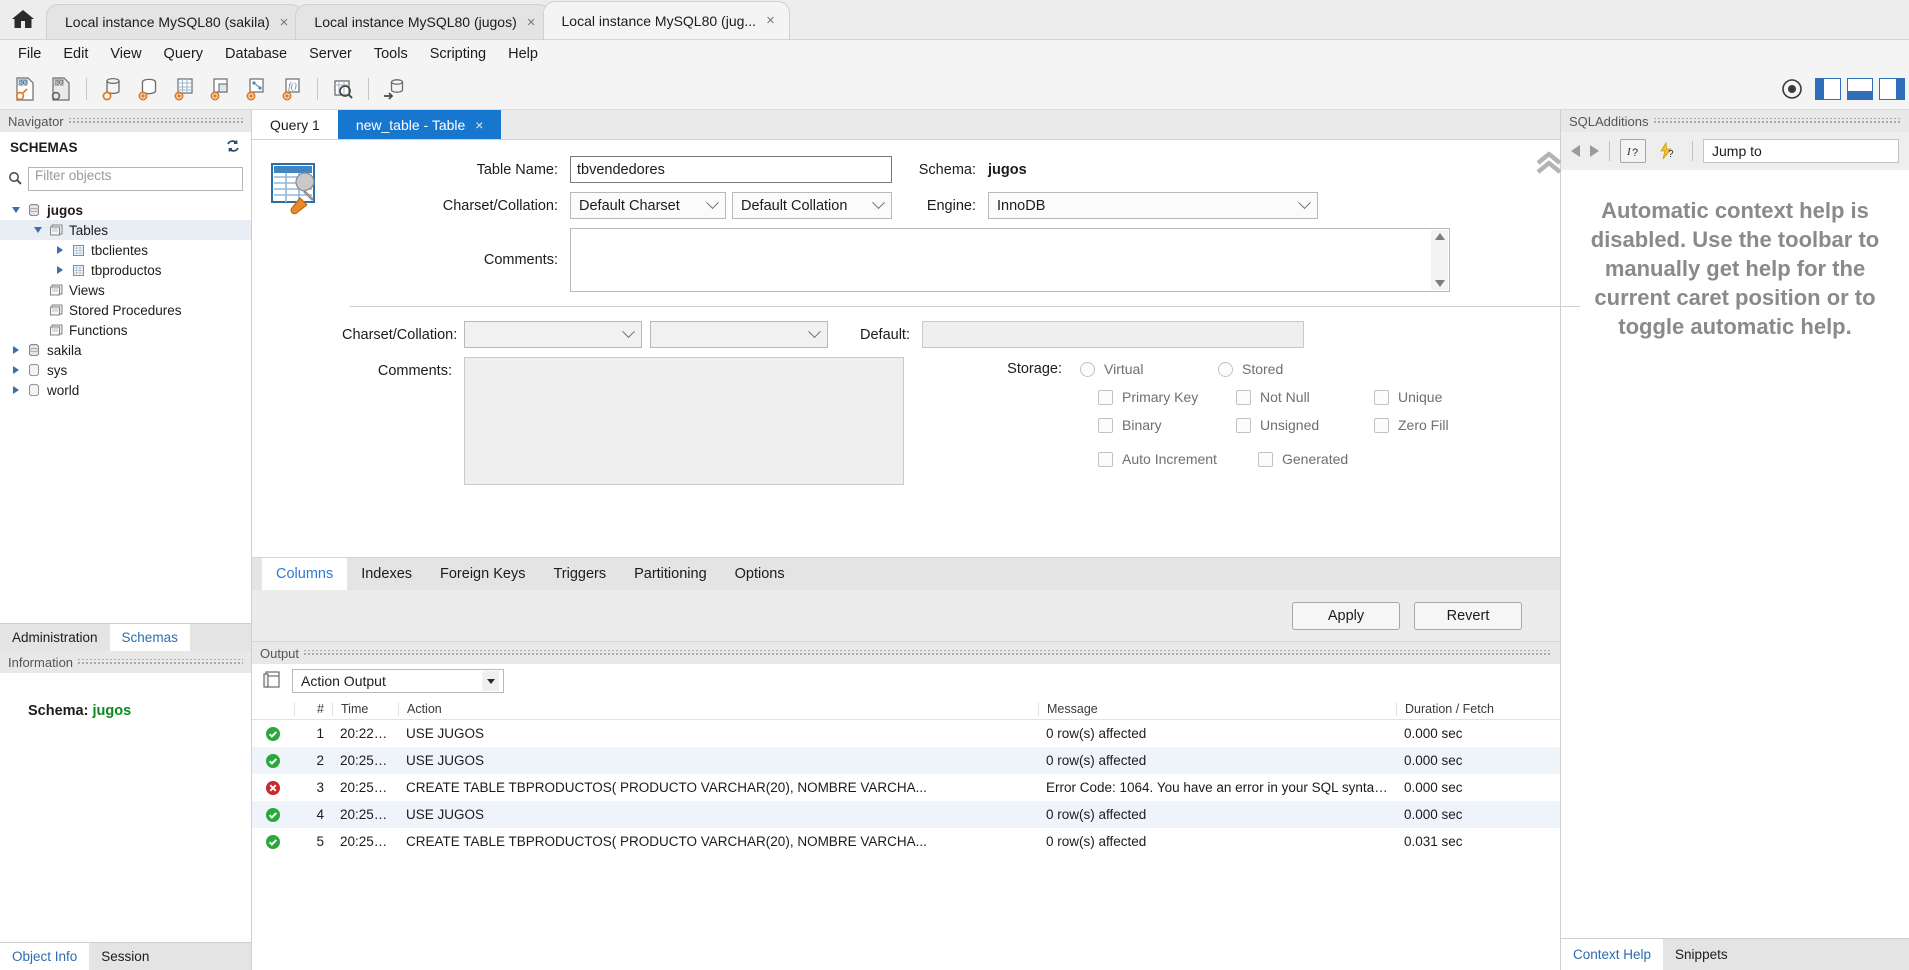 This screenshot has width=1909, height=970. Describe the element at coordinates (1443, 397) in the screenshot. I see `option-unique: Unique` at that location.